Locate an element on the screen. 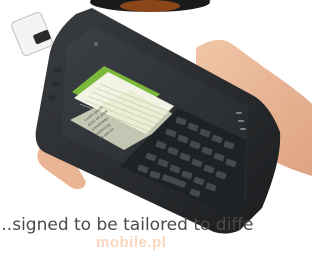  card-reader is located at coordinates (32, 34).